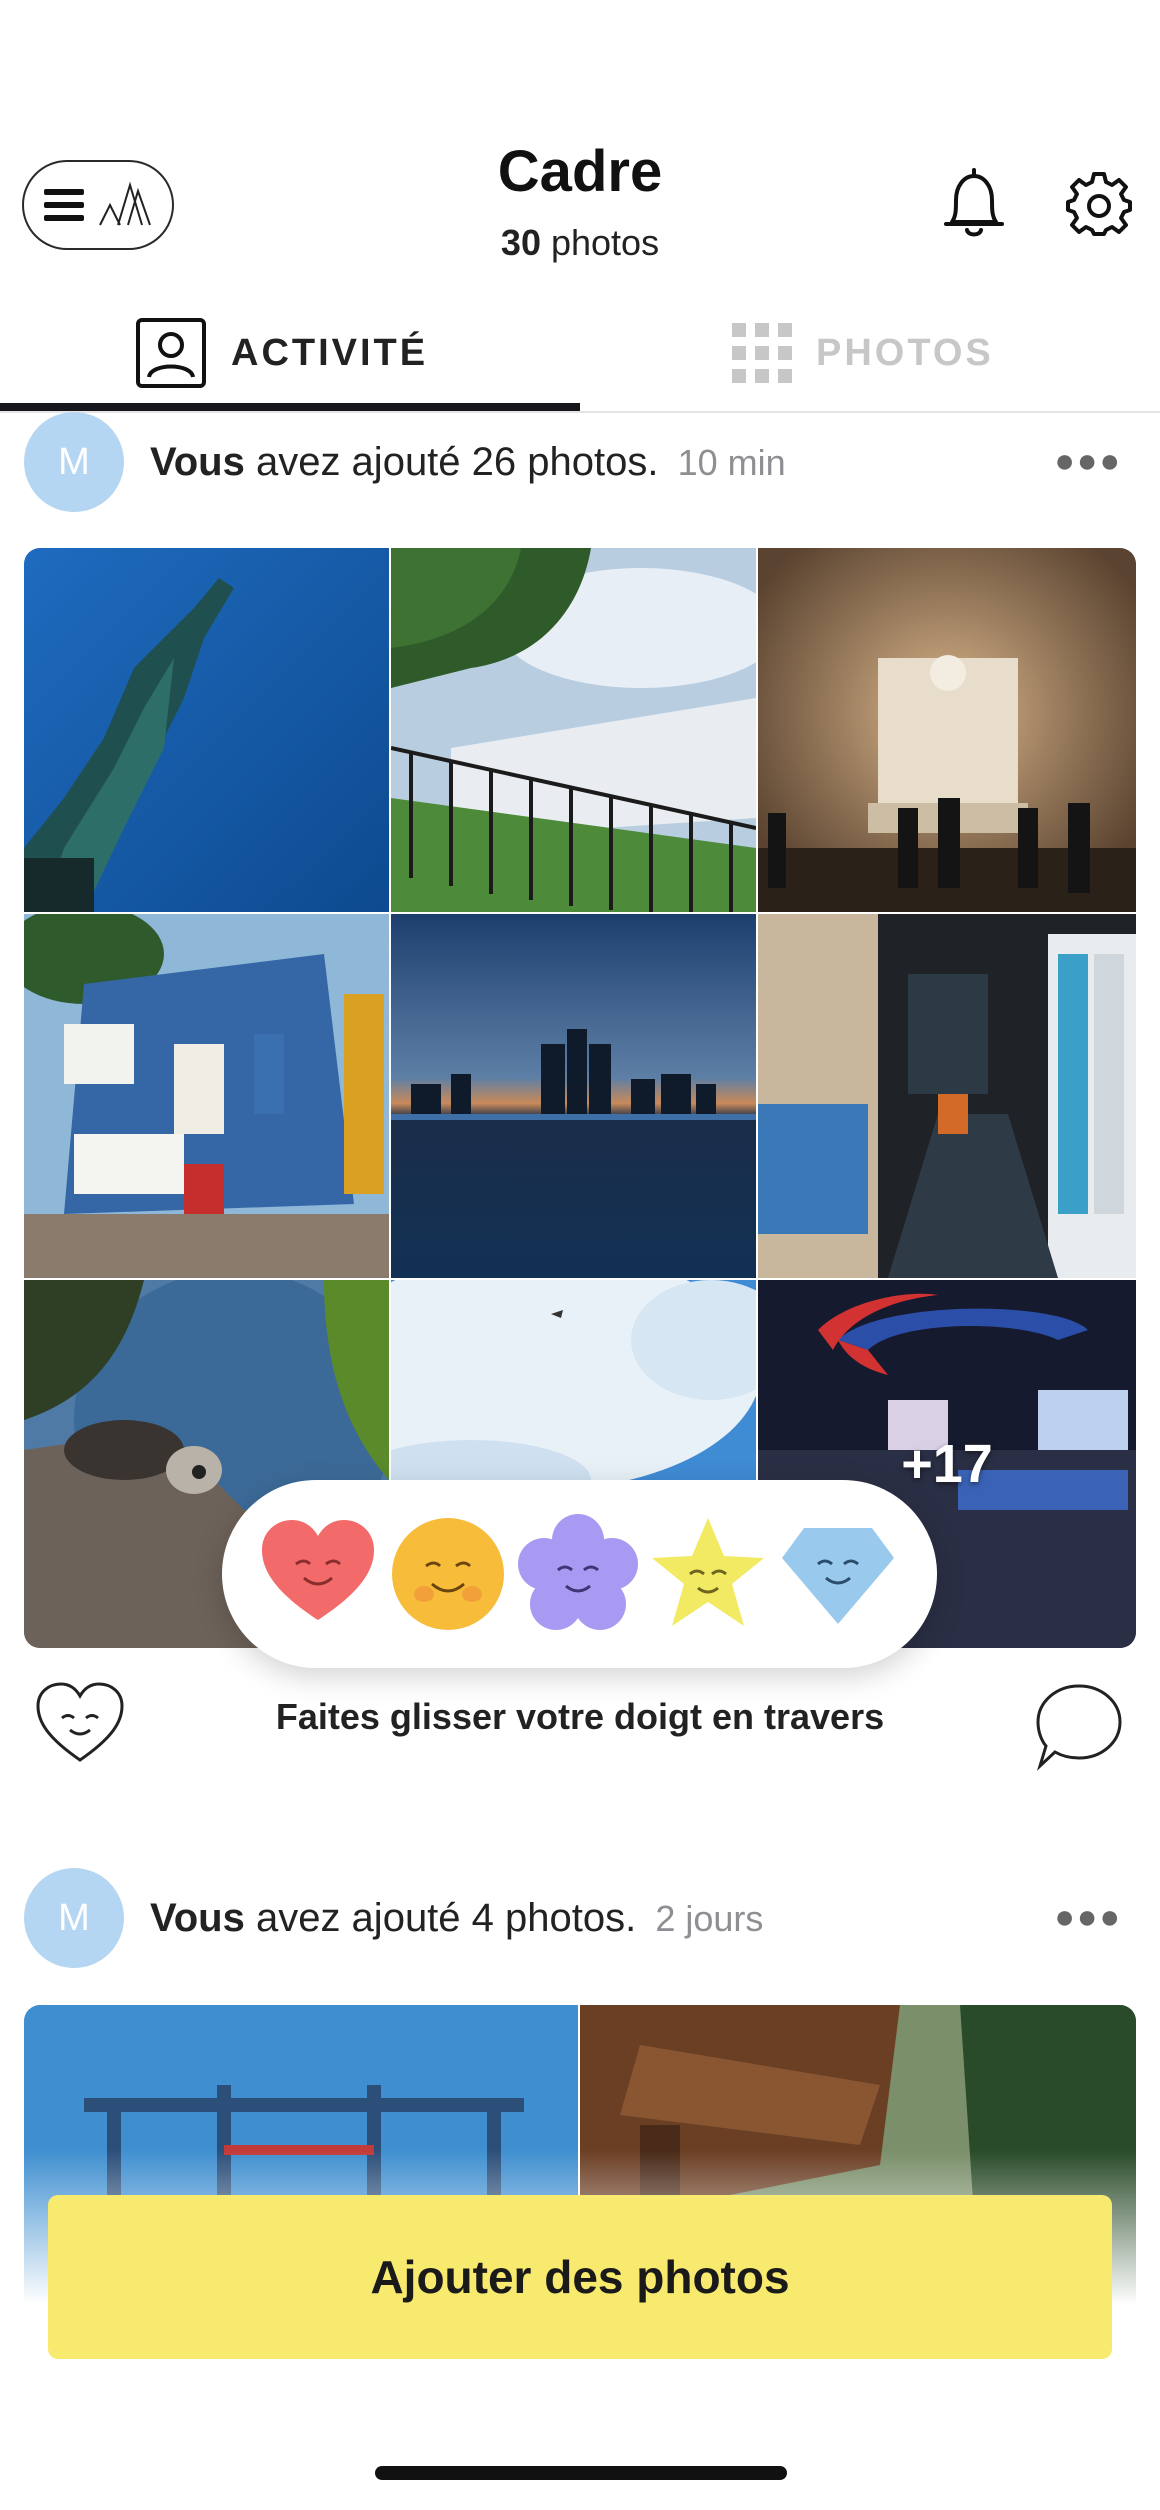  I want to click on tab-activity-label: ACTIVITÉ, so click(330, 352).